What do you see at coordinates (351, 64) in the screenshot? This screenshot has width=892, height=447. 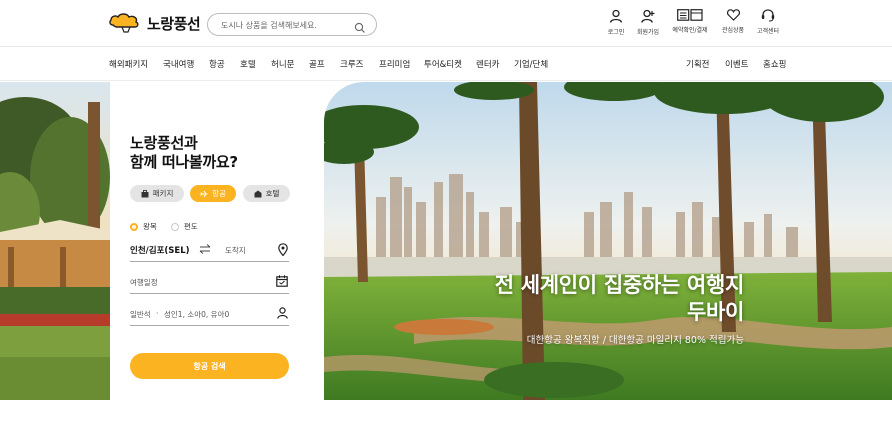 I see `nav-item-cruise: 크루즈` at bounding box center [351, 64].